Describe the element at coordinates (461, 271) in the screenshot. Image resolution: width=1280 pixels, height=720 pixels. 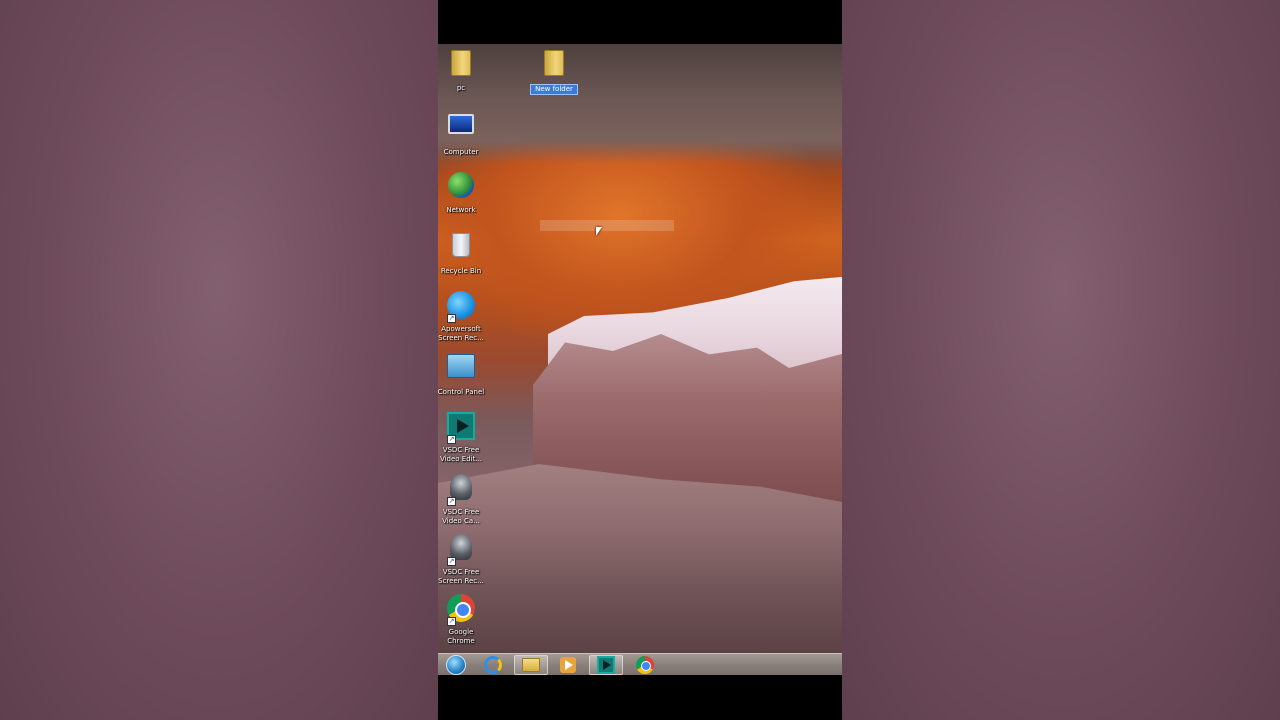
I see `desktop-icon-label: Recycle Bin` at that location.